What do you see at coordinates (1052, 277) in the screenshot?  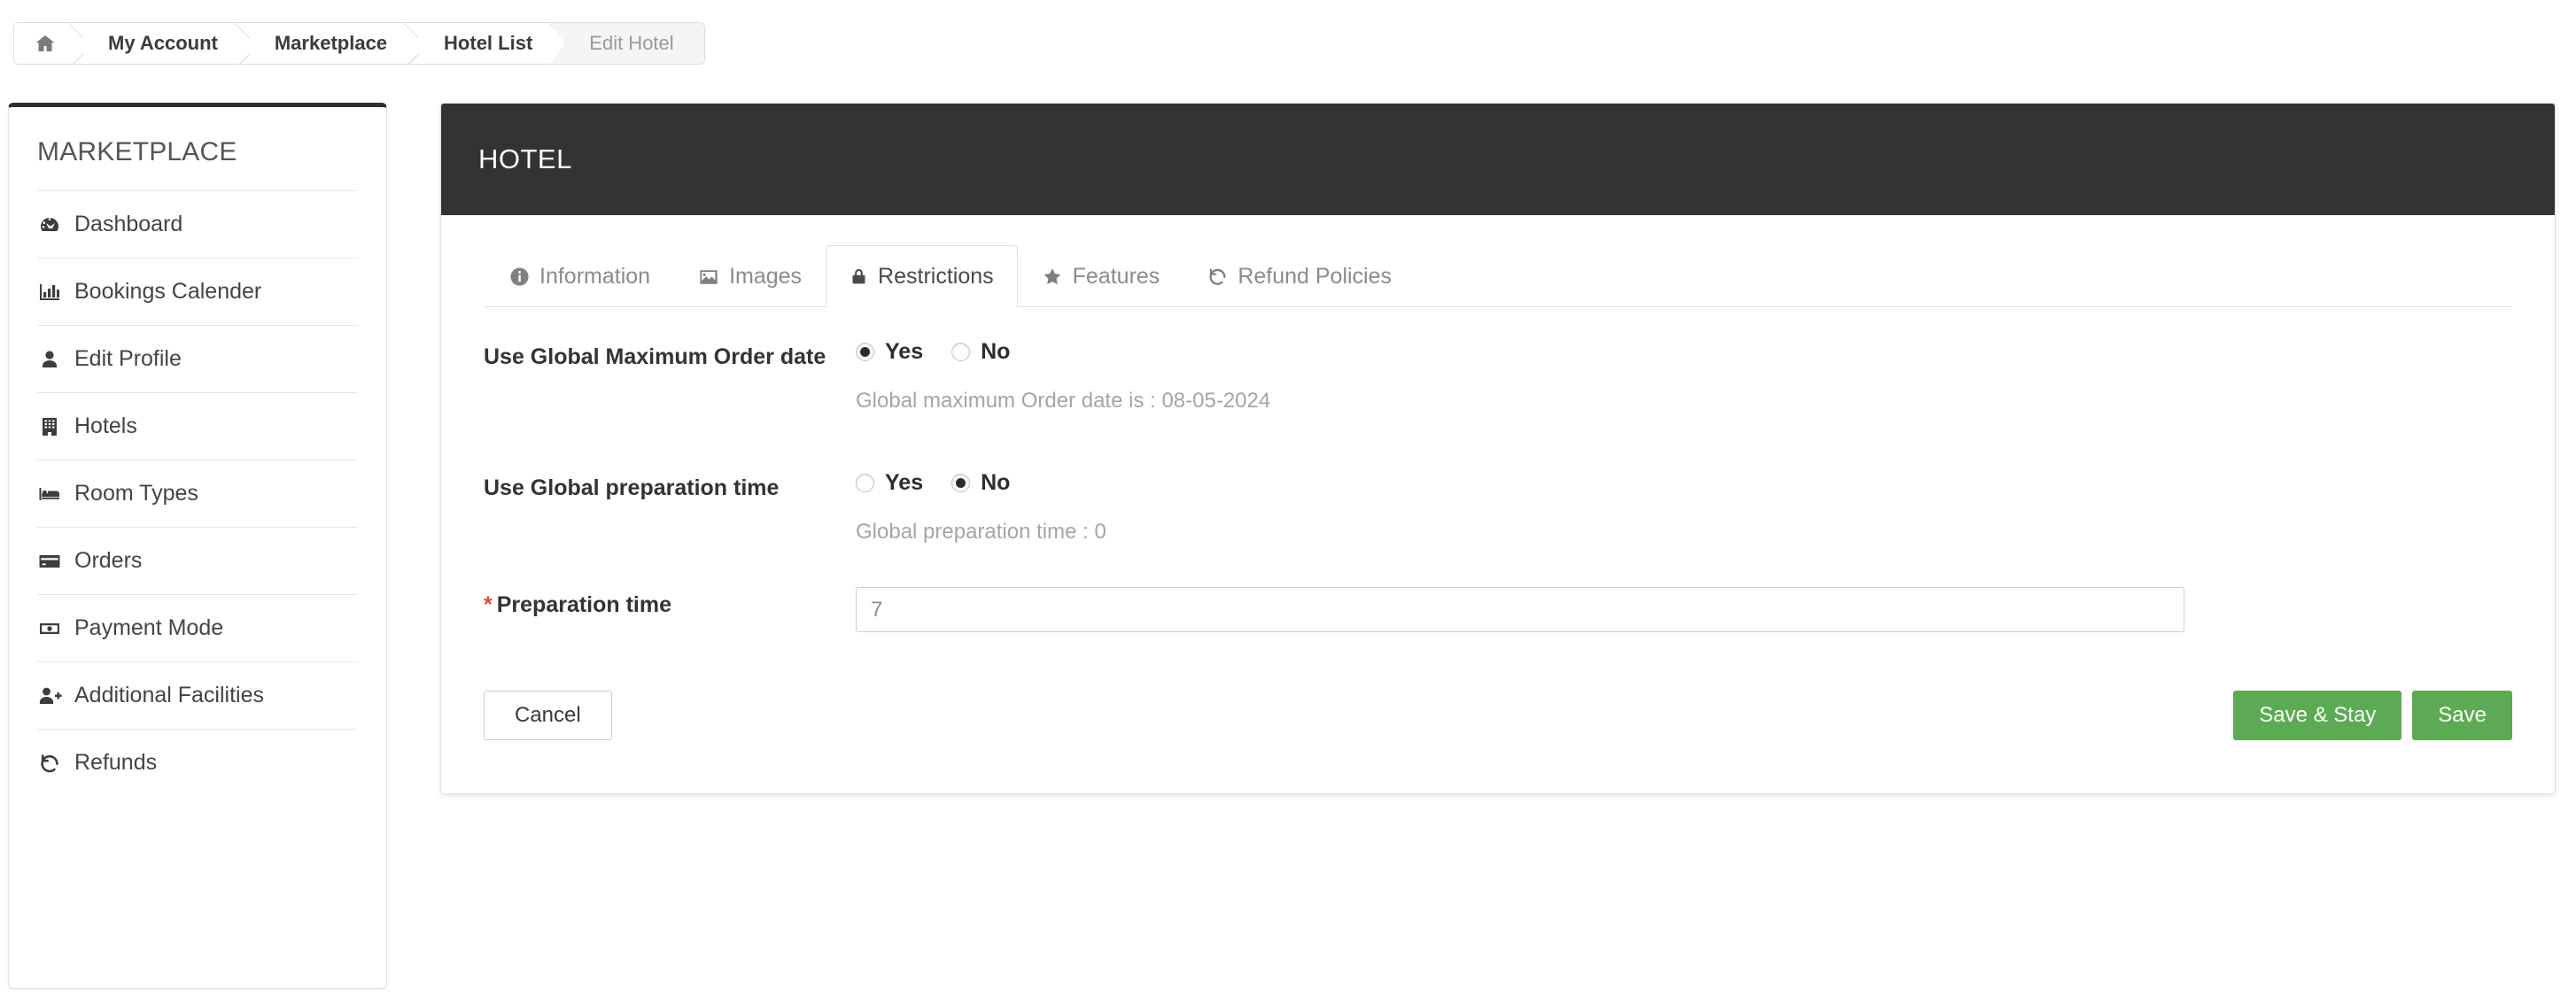 I see `star-icon` at bounding box center [1052, 277].